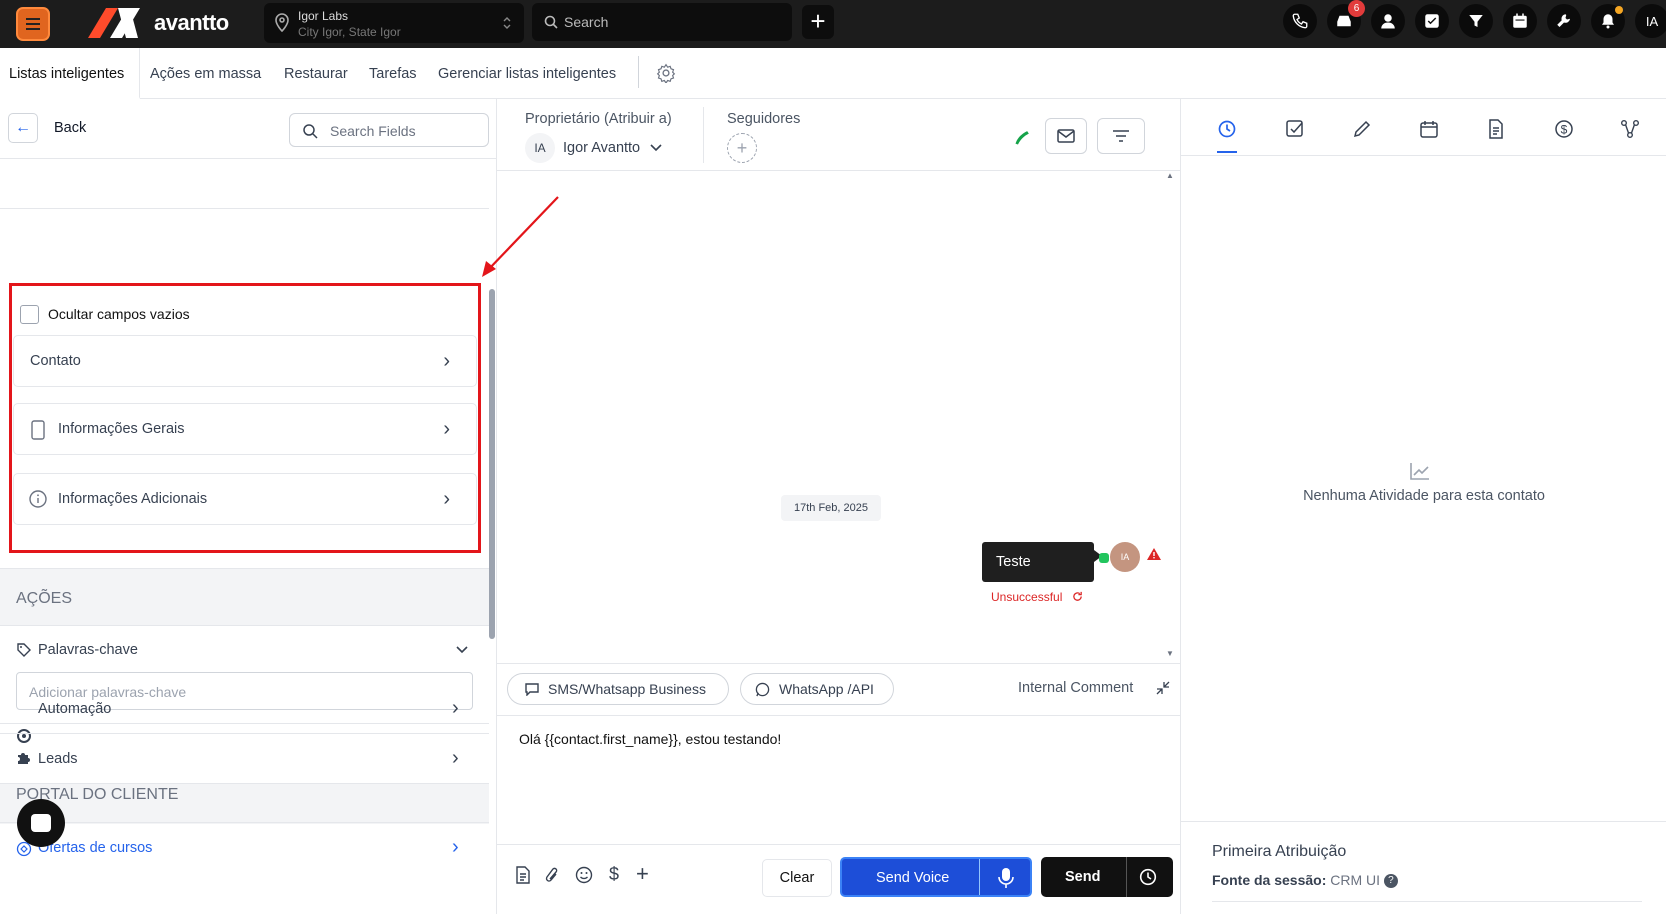 This screenshot has height=914, width=1666. Describe the element at coordinates (1608, 21) in the screenshot. I see `notifications-button` at that location.